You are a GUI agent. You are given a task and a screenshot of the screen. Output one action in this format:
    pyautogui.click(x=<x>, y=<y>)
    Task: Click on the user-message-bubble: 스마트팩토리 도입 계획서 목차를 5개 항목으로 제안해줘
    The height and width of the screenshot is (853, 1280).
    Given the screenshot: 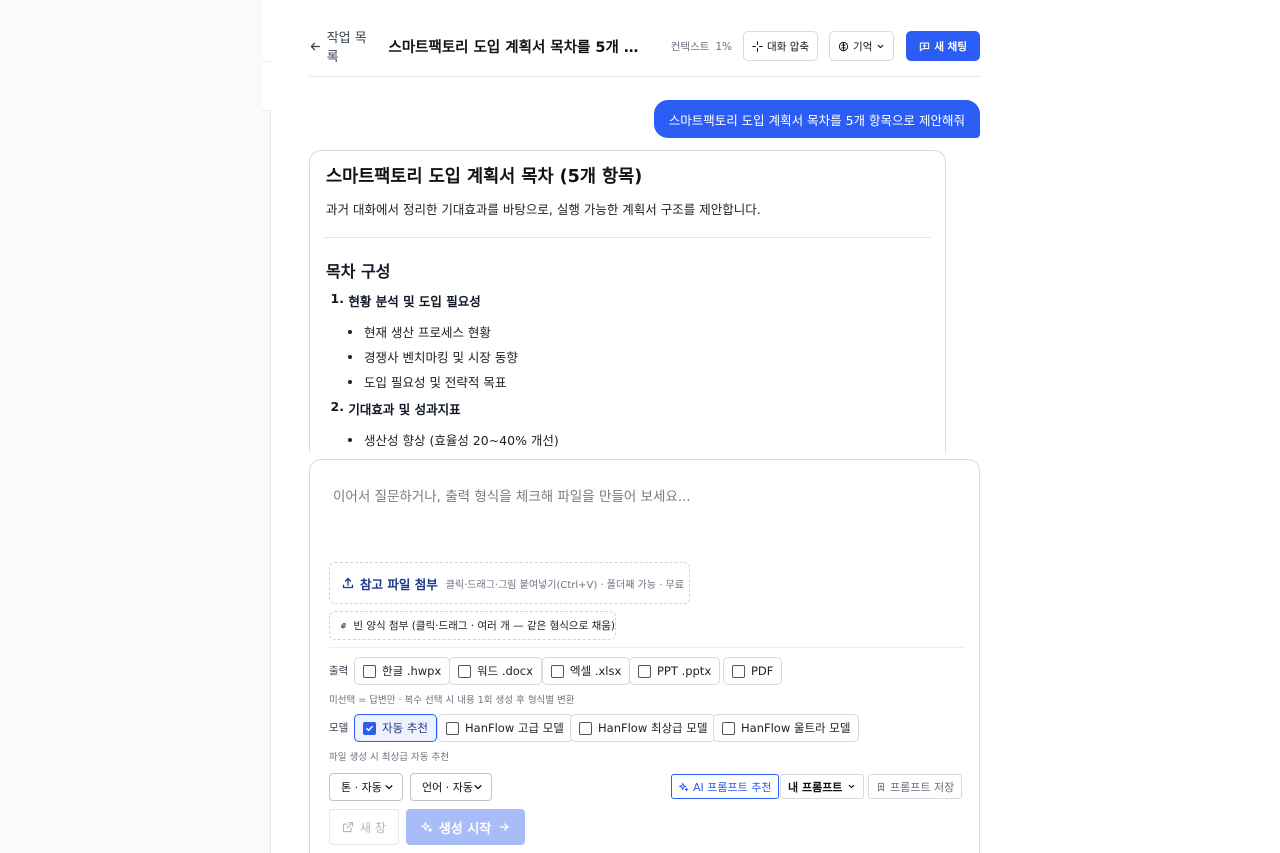 What is the action you would take?
    pyautogui.click(x=816, y=119)
    